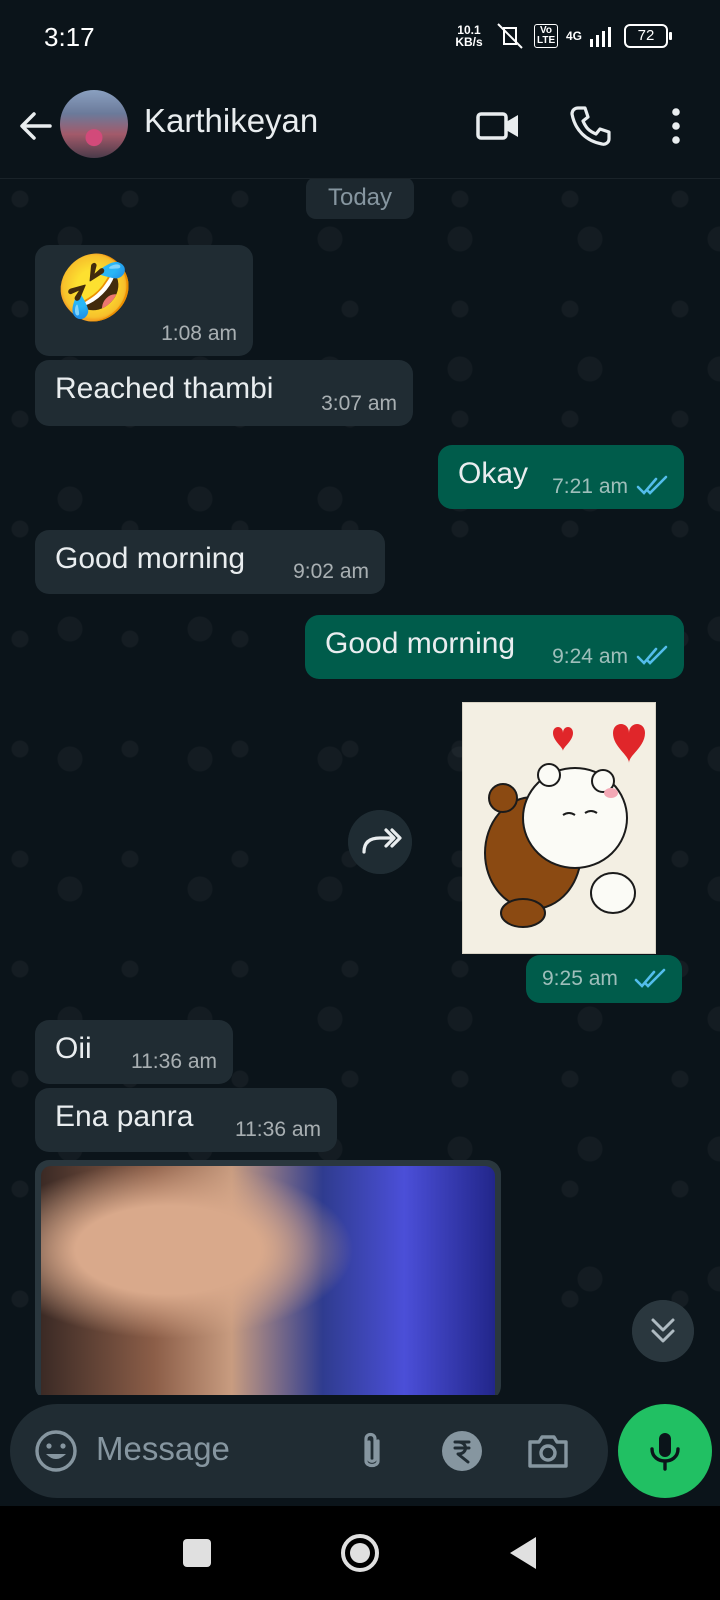 Image resolution: width=720 pixels, height=1600 pixels. Describe the element at coordinates (590, 656) in the screenshot. I see `message-time: 9:24 am` at that location.